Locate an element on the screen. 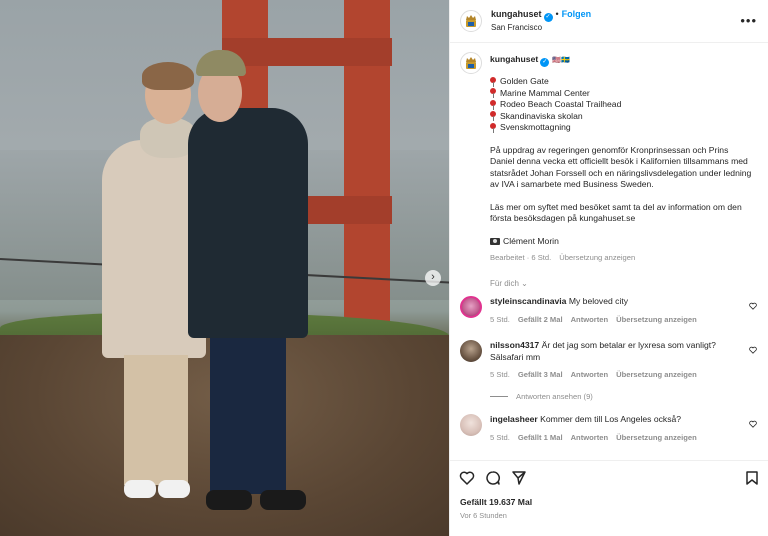 This screenshot has width=768, height=536. follow-button: Folgen is located at coordinates (577, 14).